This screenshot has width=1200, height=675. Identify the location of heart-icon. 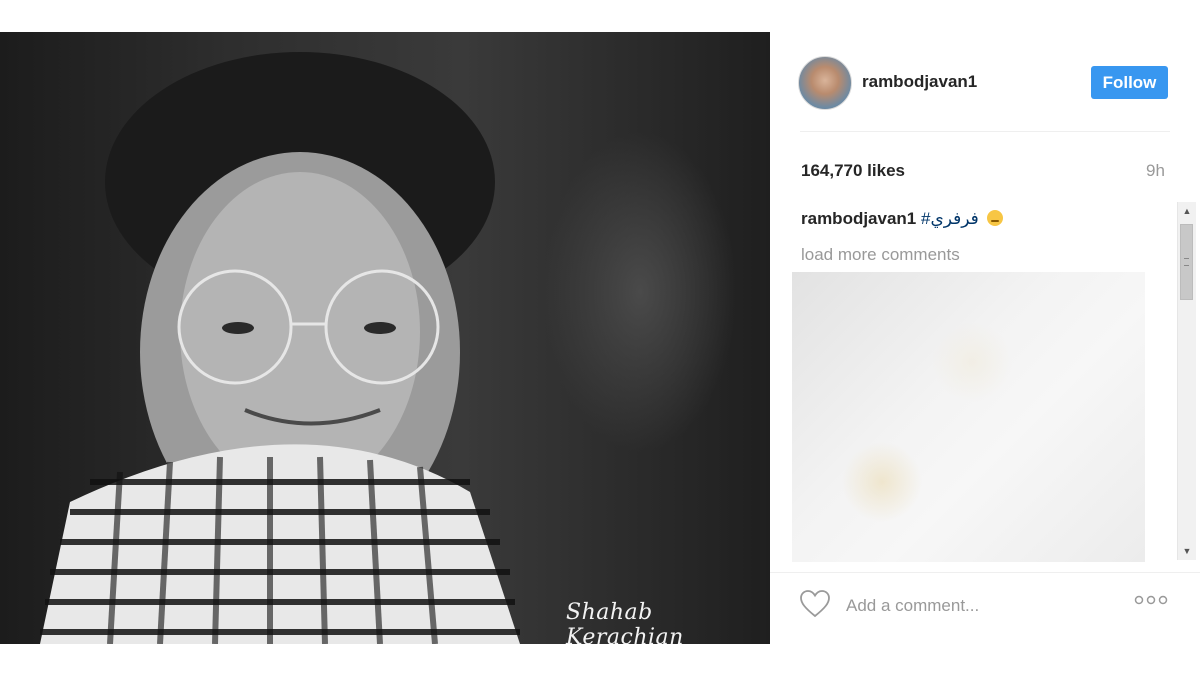
(815, 604).